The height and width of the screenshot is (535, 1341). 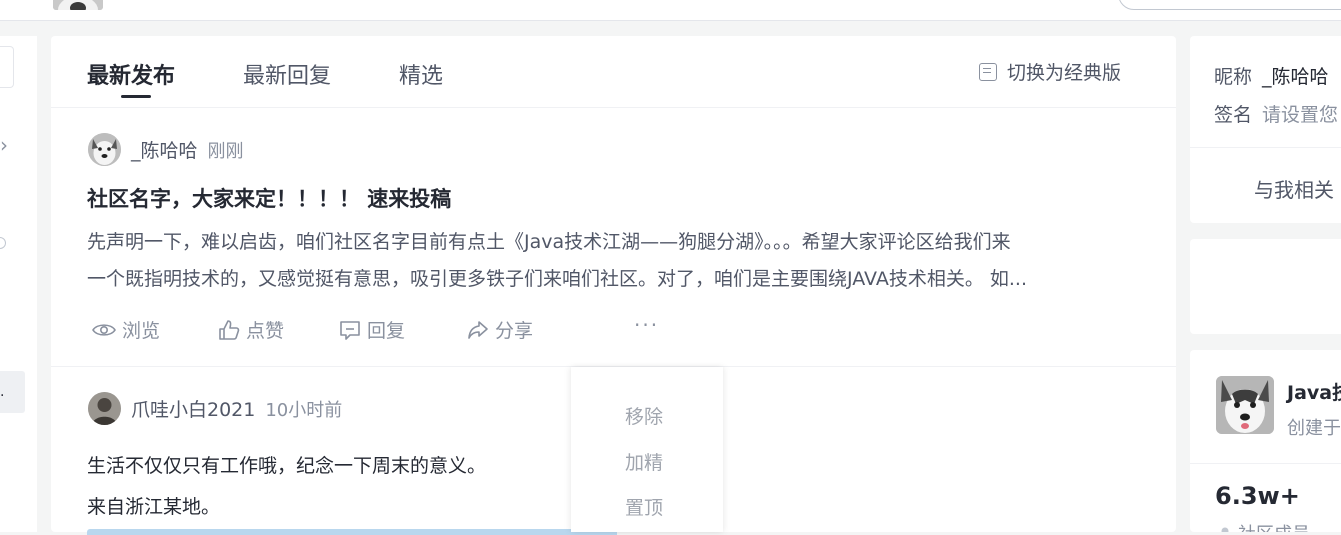 What do you see at coordinates (269, 198) in the screenshot?
I see `post-title: 社区名字，大家来定！！！！ 速来投稿` at bounding box center [269, 198].